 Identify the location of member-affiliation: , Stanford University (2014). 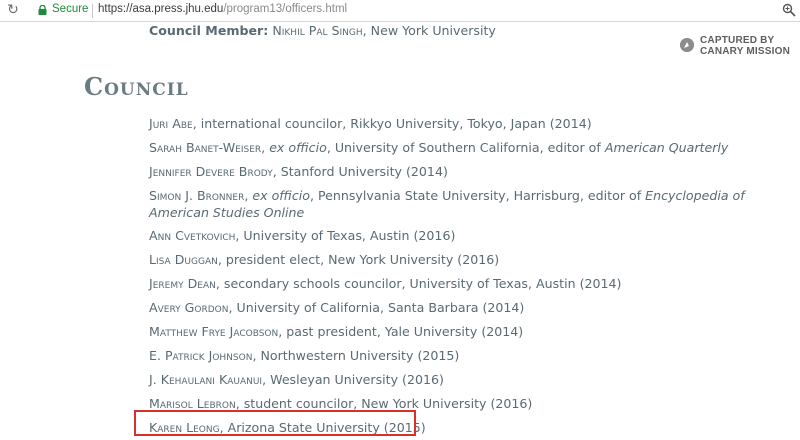
(360, 171).